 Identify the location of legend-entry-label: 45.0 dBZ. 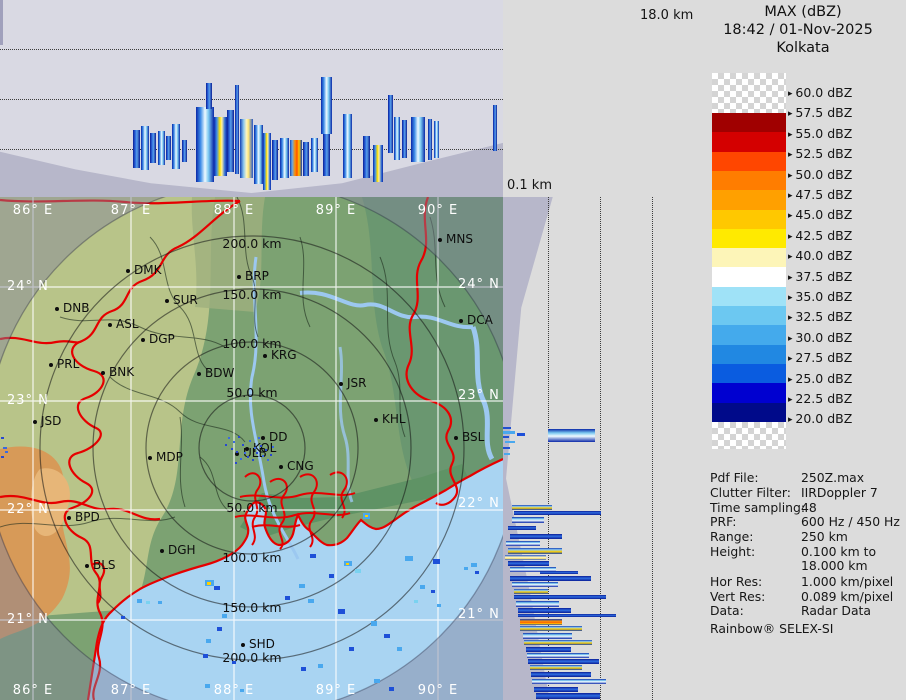
(820, 214).